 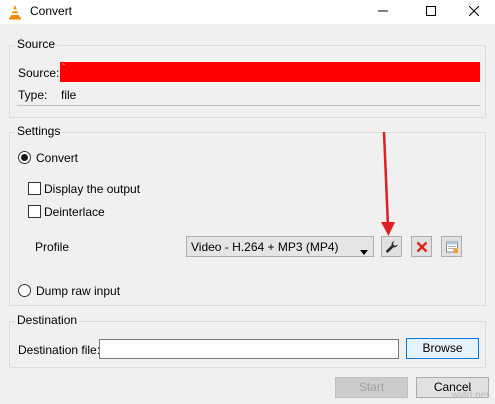 I want to click on minimize-button, so click(x=383, y=12).